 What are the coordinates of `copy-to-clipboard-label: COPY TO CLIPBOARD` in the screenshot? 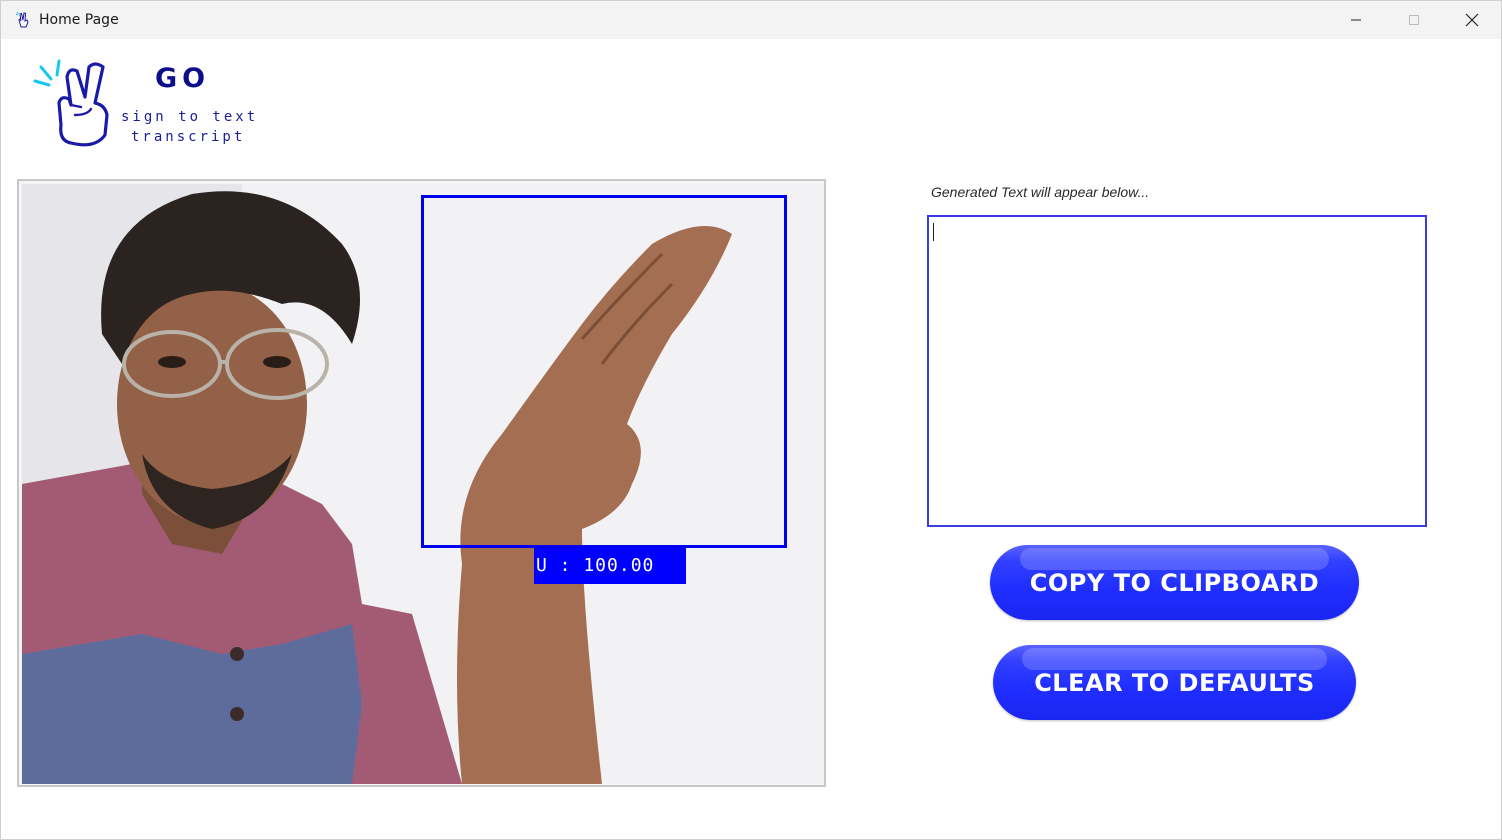 It's located at (1174, 582).